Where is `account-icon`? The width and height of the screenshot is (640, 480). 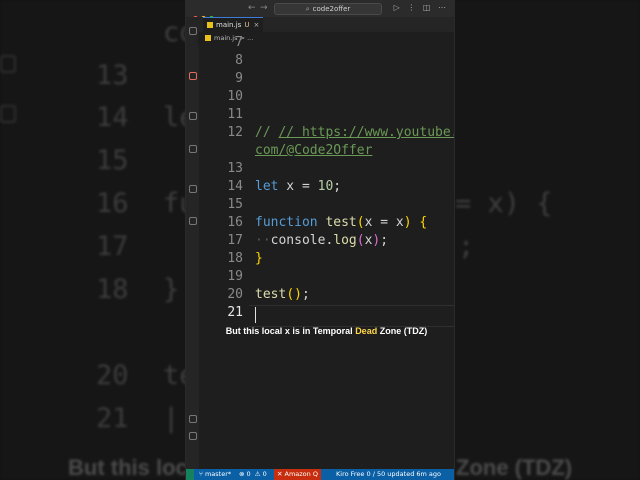
account-icon is located at coordinates (193, 419).